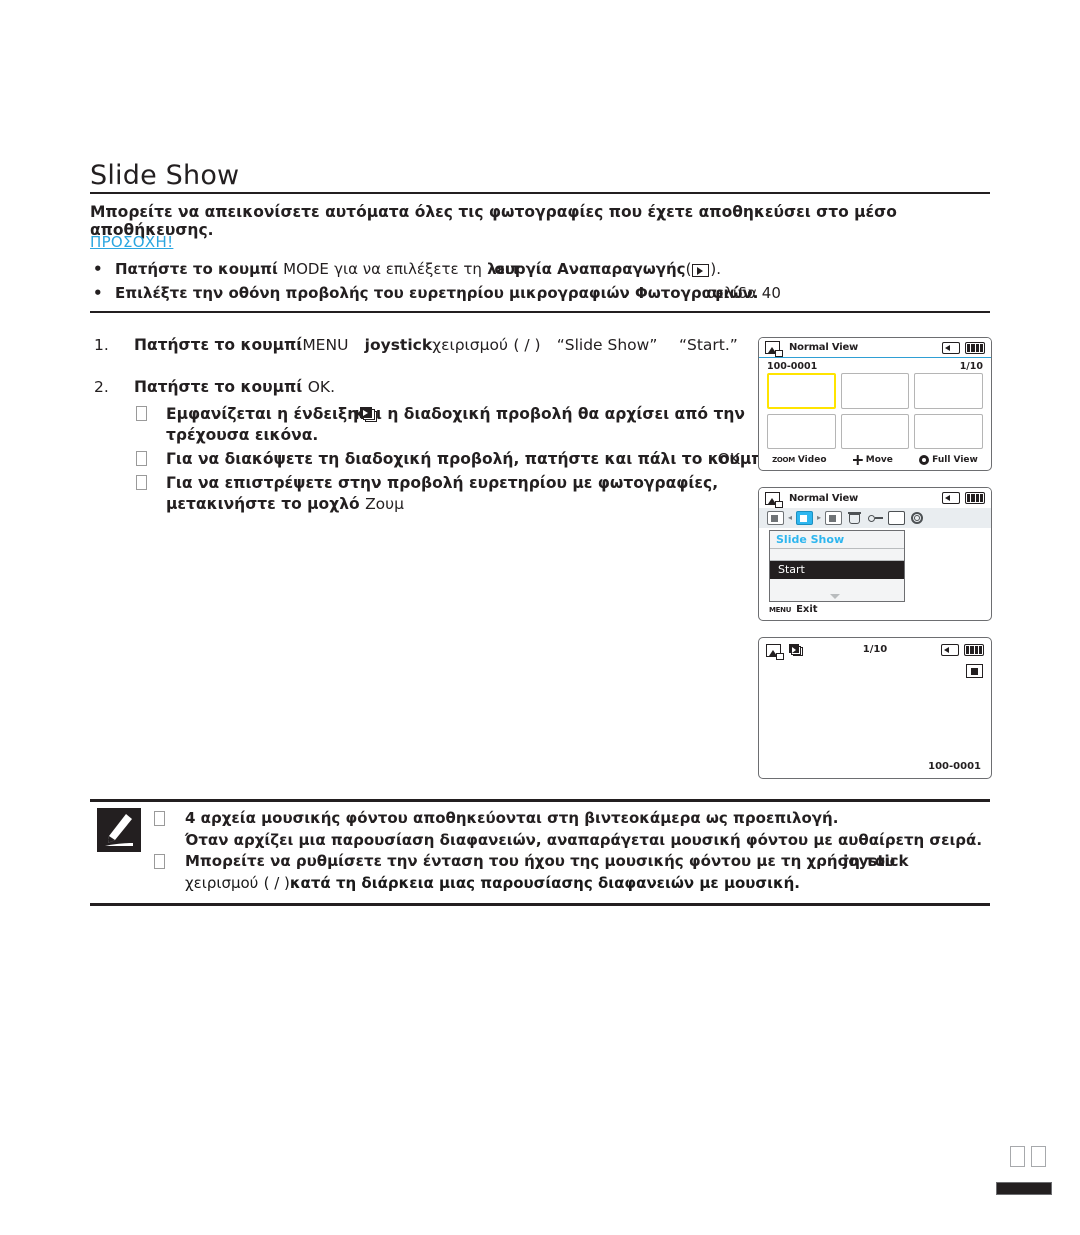 Image resolution: width=1080 pixels, height=1235 pixels. I want to click on footer-page-number-glyphs, so click(1028, 1156).